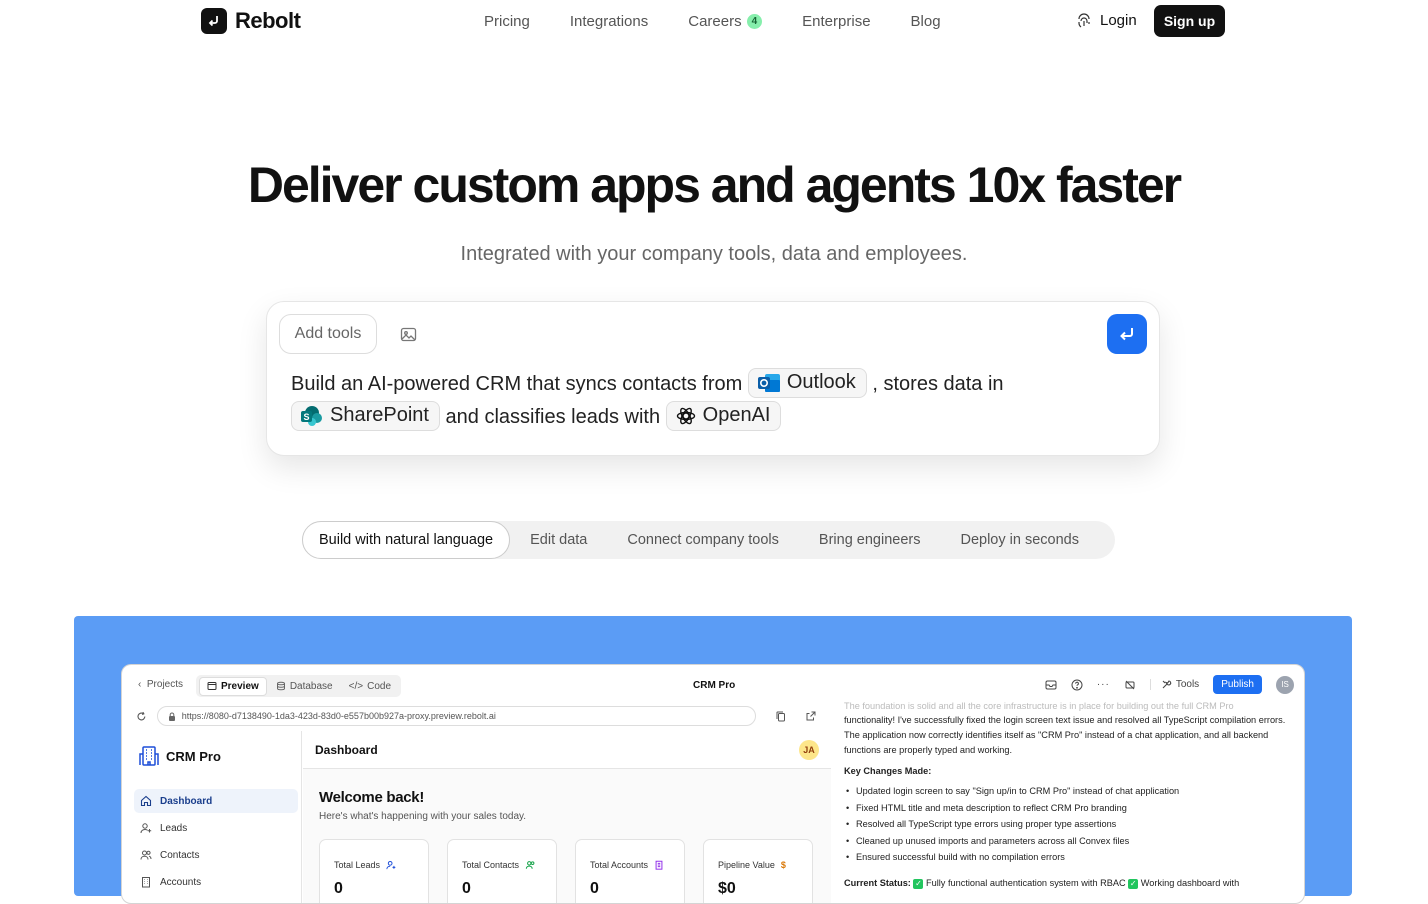  I want to click on sidebar-item-label: Contacts, so click(180, 855).